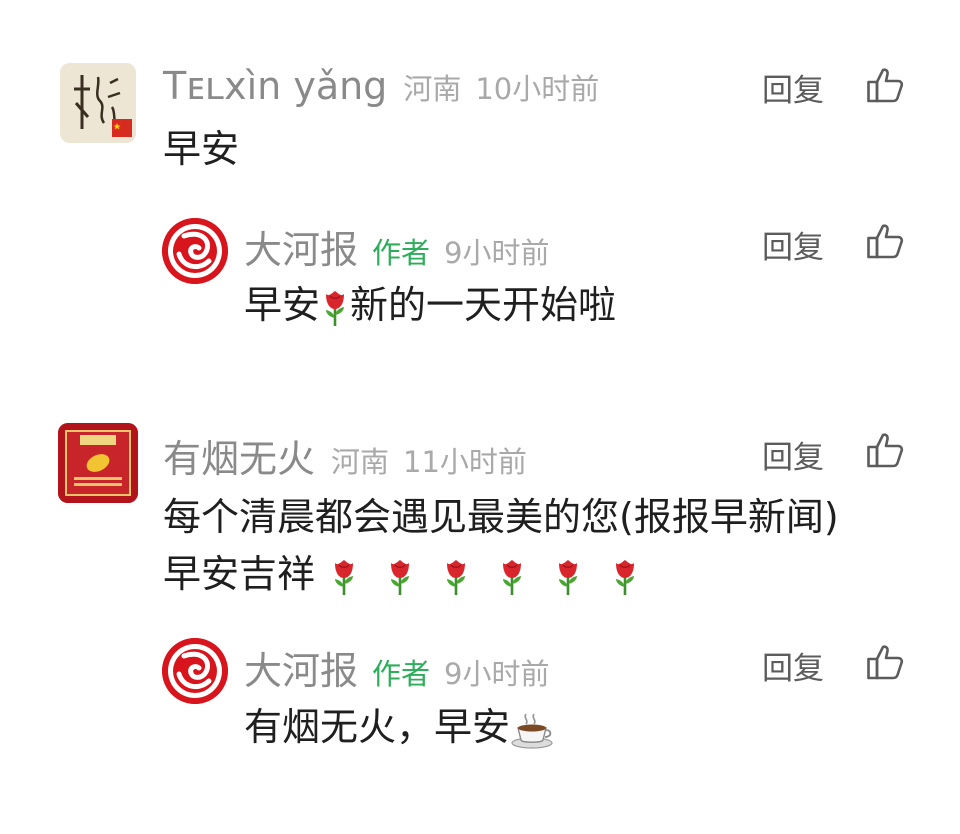 This screenshot has height=834, width=960. Describe the element at coordinates (239, 574) in the screenshot. I see `comment-text-part: 早安吉祥` at that location.